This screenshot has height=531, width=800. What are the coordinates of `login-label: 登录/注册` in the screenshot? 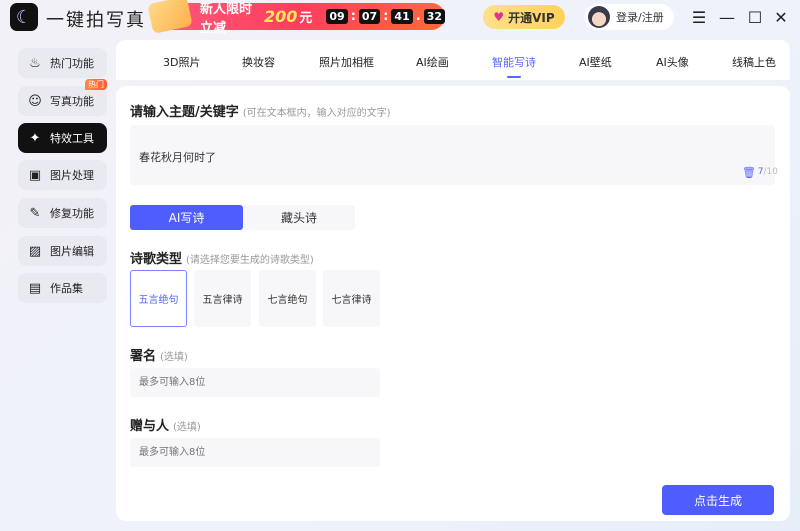 It's located at (640, 17).